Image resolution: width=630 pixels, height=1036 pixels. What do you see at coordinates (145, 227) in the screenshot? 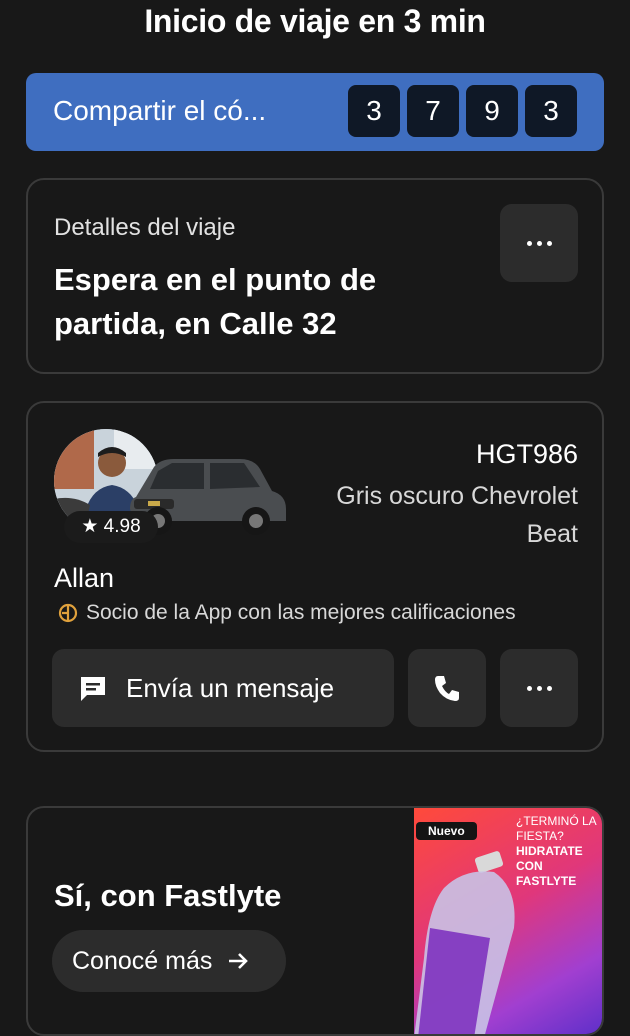
I see `trip-details-label: Detalles del viaje` at bounding box center [145, 227].